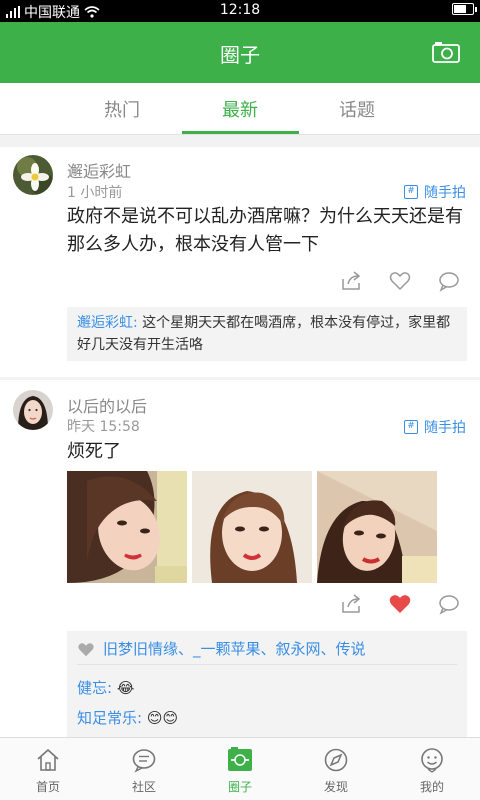 This screenshot has height=800, width=480. What do you see at coordinates (431, 787) in the screenshot?
I see `nav-profile-label: 我的` at bounding box center [431, 787].